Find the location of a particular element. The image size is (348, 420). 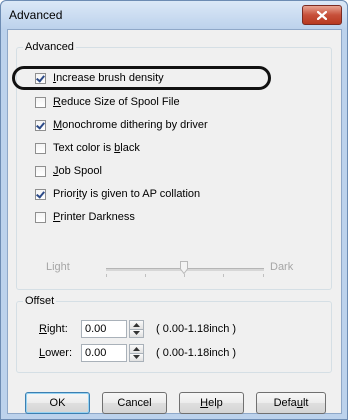

lower-offset-input: 0.00 is located at coordinates (104, 353).